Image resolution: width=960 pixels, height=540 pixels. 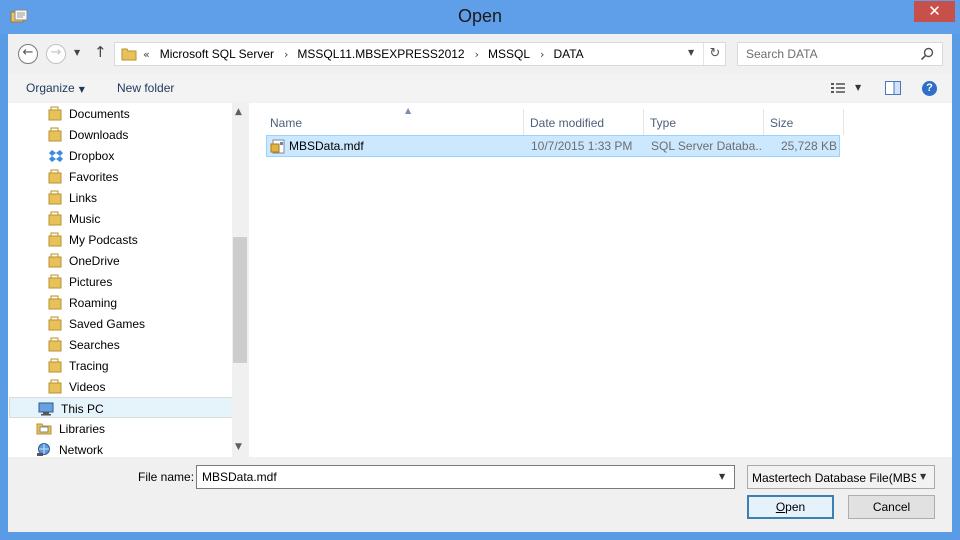 I want to click on column-header-type: Type, so click(x=703, y=122).